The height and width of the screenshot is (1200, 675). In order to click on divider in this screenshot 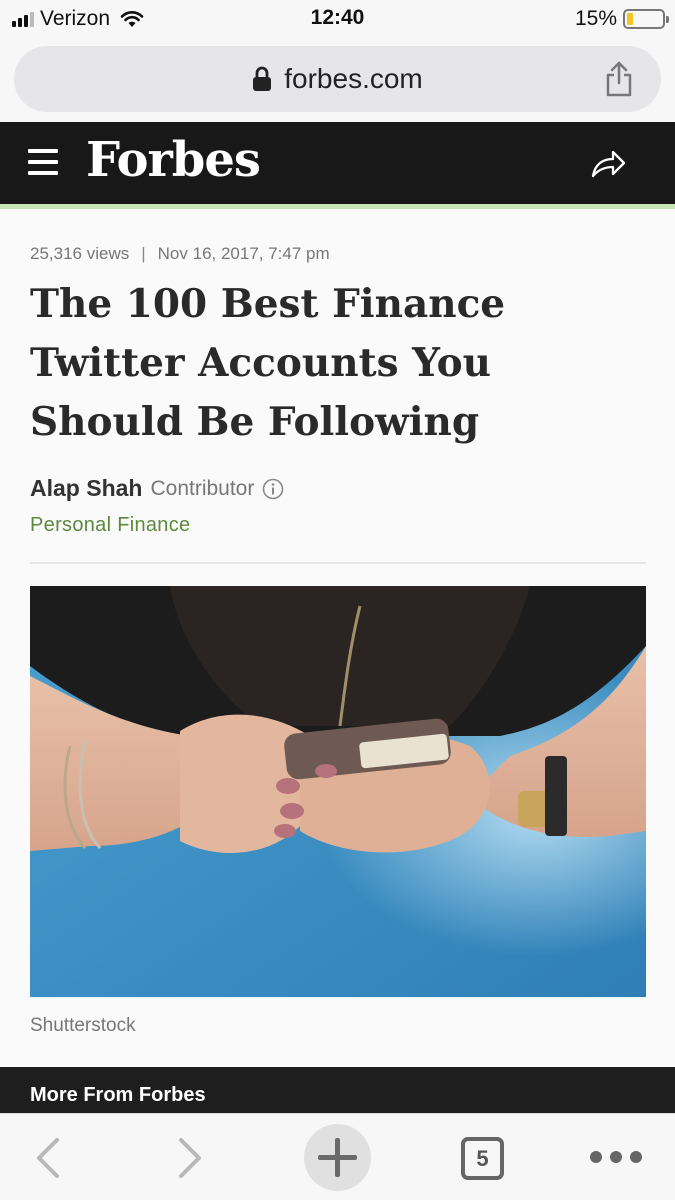, I will do `click(338, 563)`.